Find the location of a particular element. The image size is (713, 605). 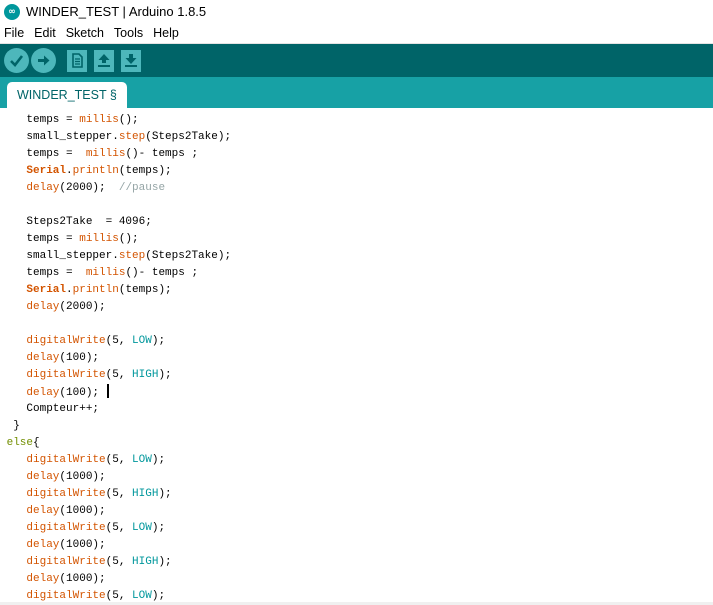

menu-sketch: Sketch is located at coordinates (85, 33).